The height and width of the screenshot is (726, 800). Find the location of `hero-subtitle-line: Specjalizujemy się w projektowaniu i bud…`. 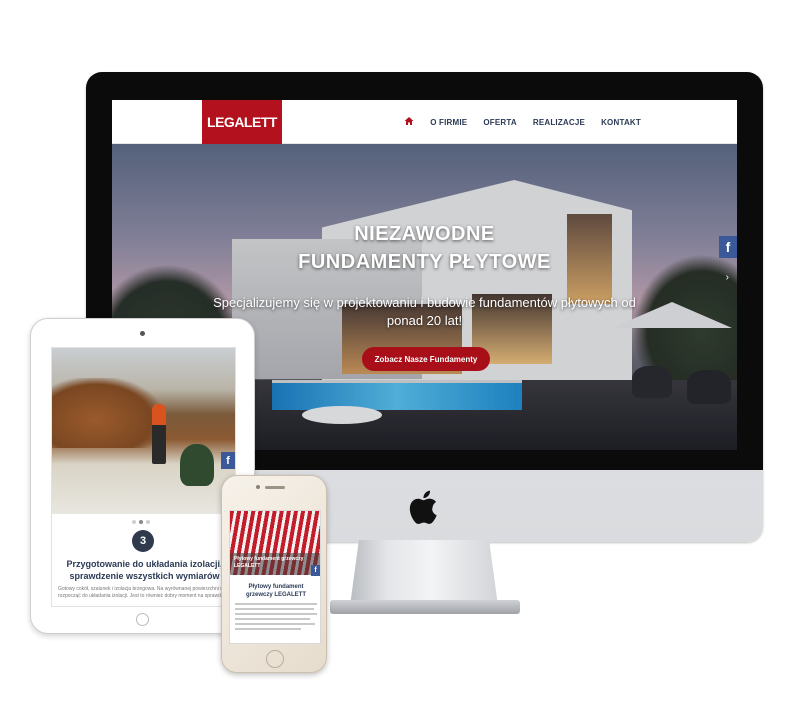

hero-subtitle-line: Specjalizujemy się w projektowaniu i bud… is located at coordinates (424, 302).